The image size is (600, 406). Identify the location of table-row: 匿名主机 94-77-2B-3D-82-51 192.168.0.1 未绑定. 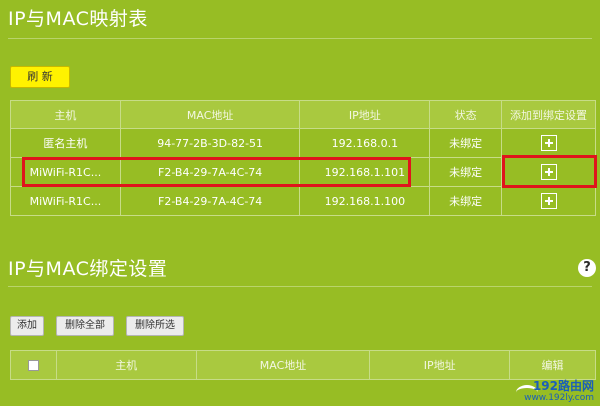
(303, 143).